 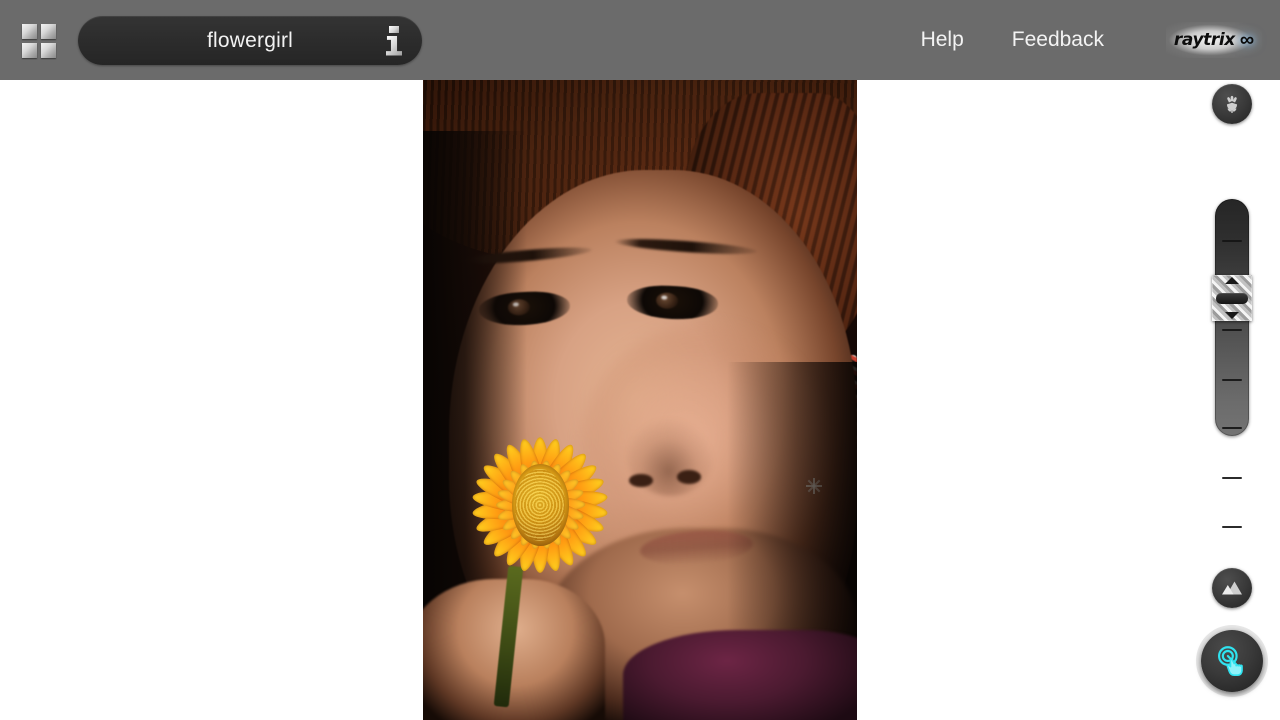 I want to click on slider-handle-grip, so click(x=1232, y=298).